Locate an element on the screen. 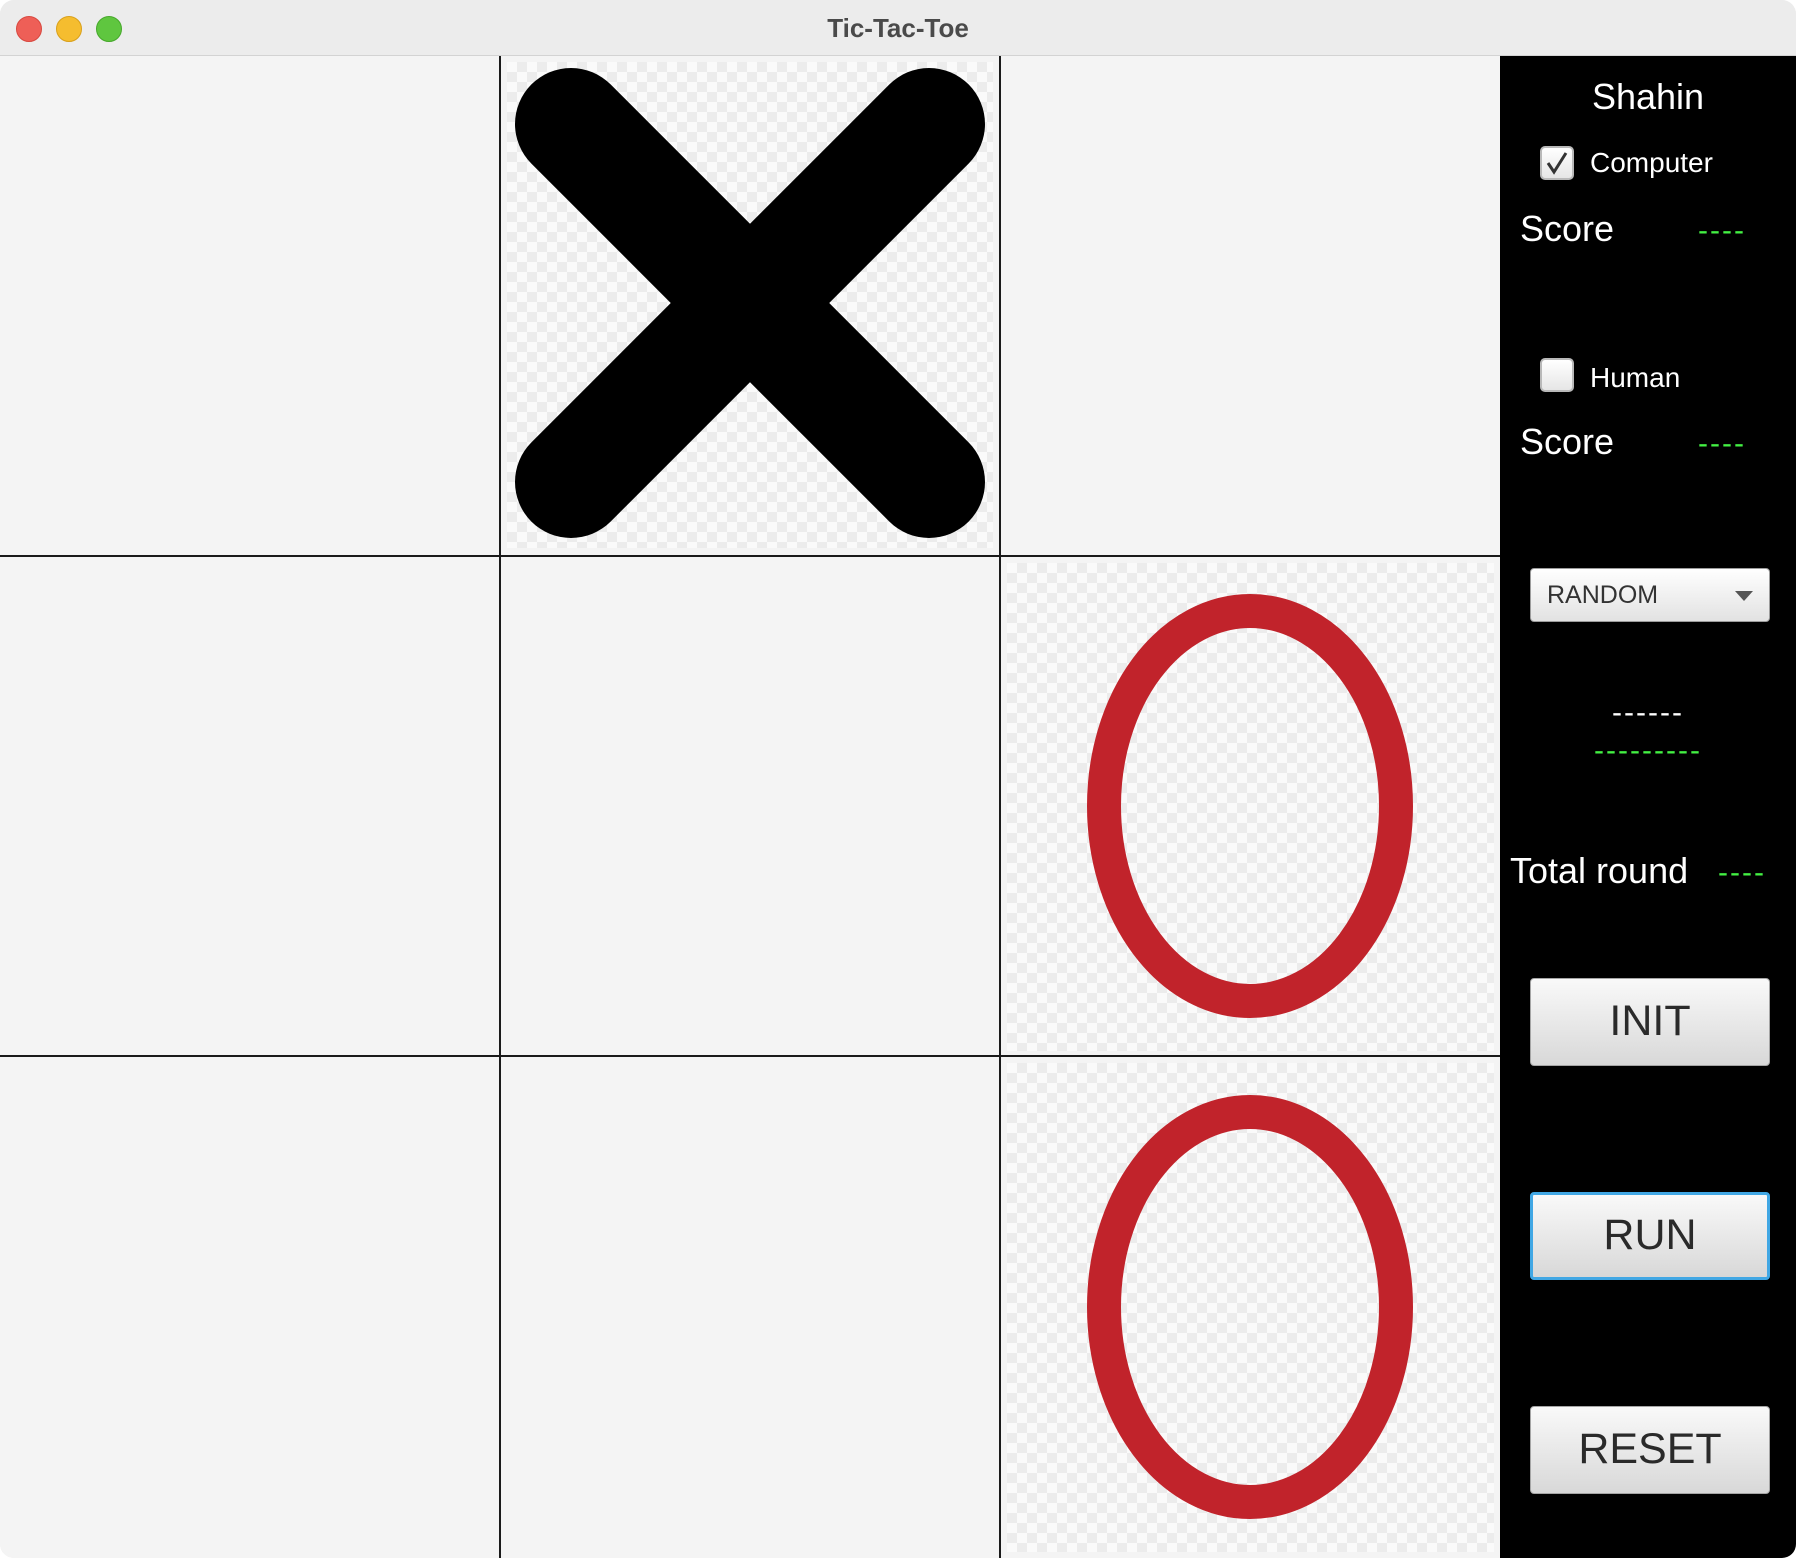 Image resolution: width=1796 pixels, height=1558 pixels. computer-label: Computer is located at coordinates (1651, 162).